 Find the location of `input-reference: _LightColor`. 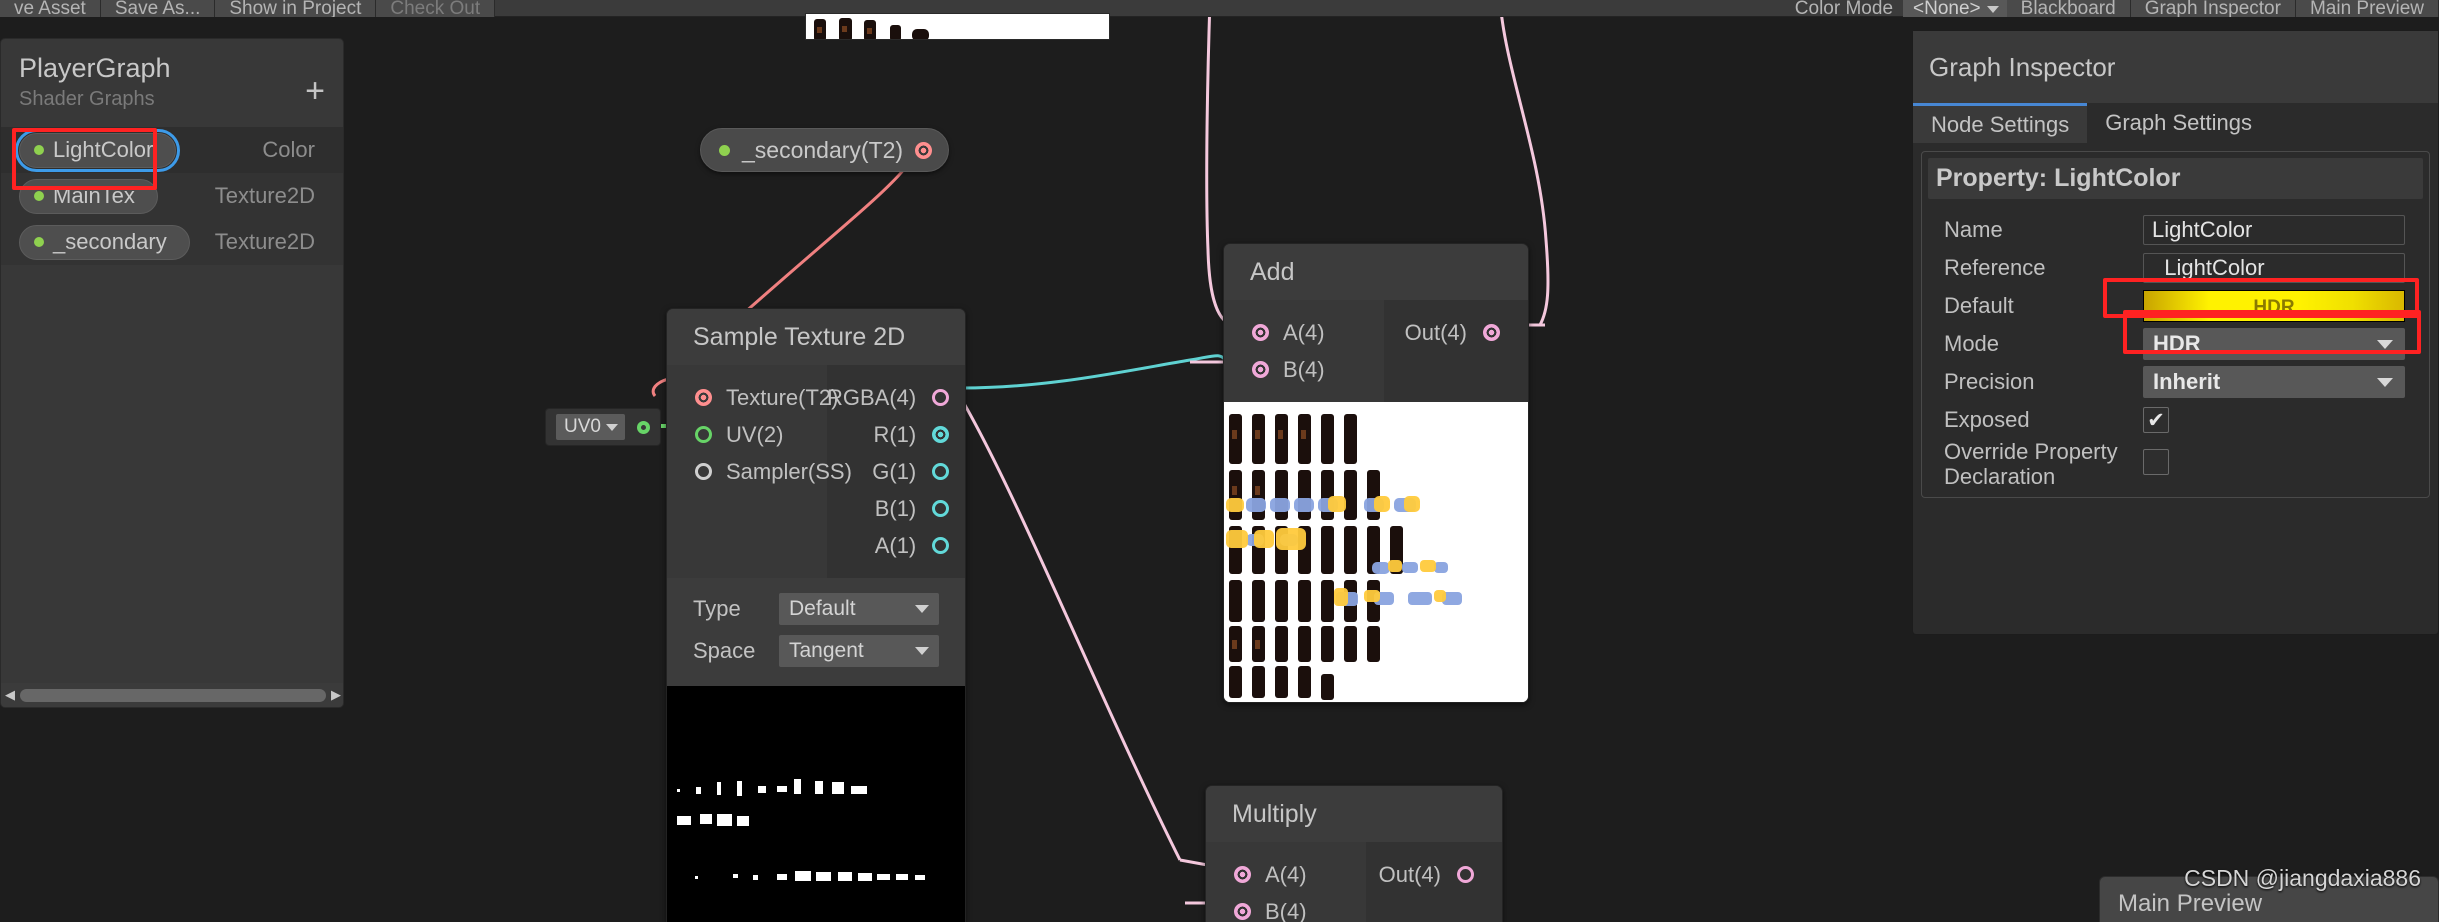

input-reference: _LightColor is located at coordinates (2274, 268).